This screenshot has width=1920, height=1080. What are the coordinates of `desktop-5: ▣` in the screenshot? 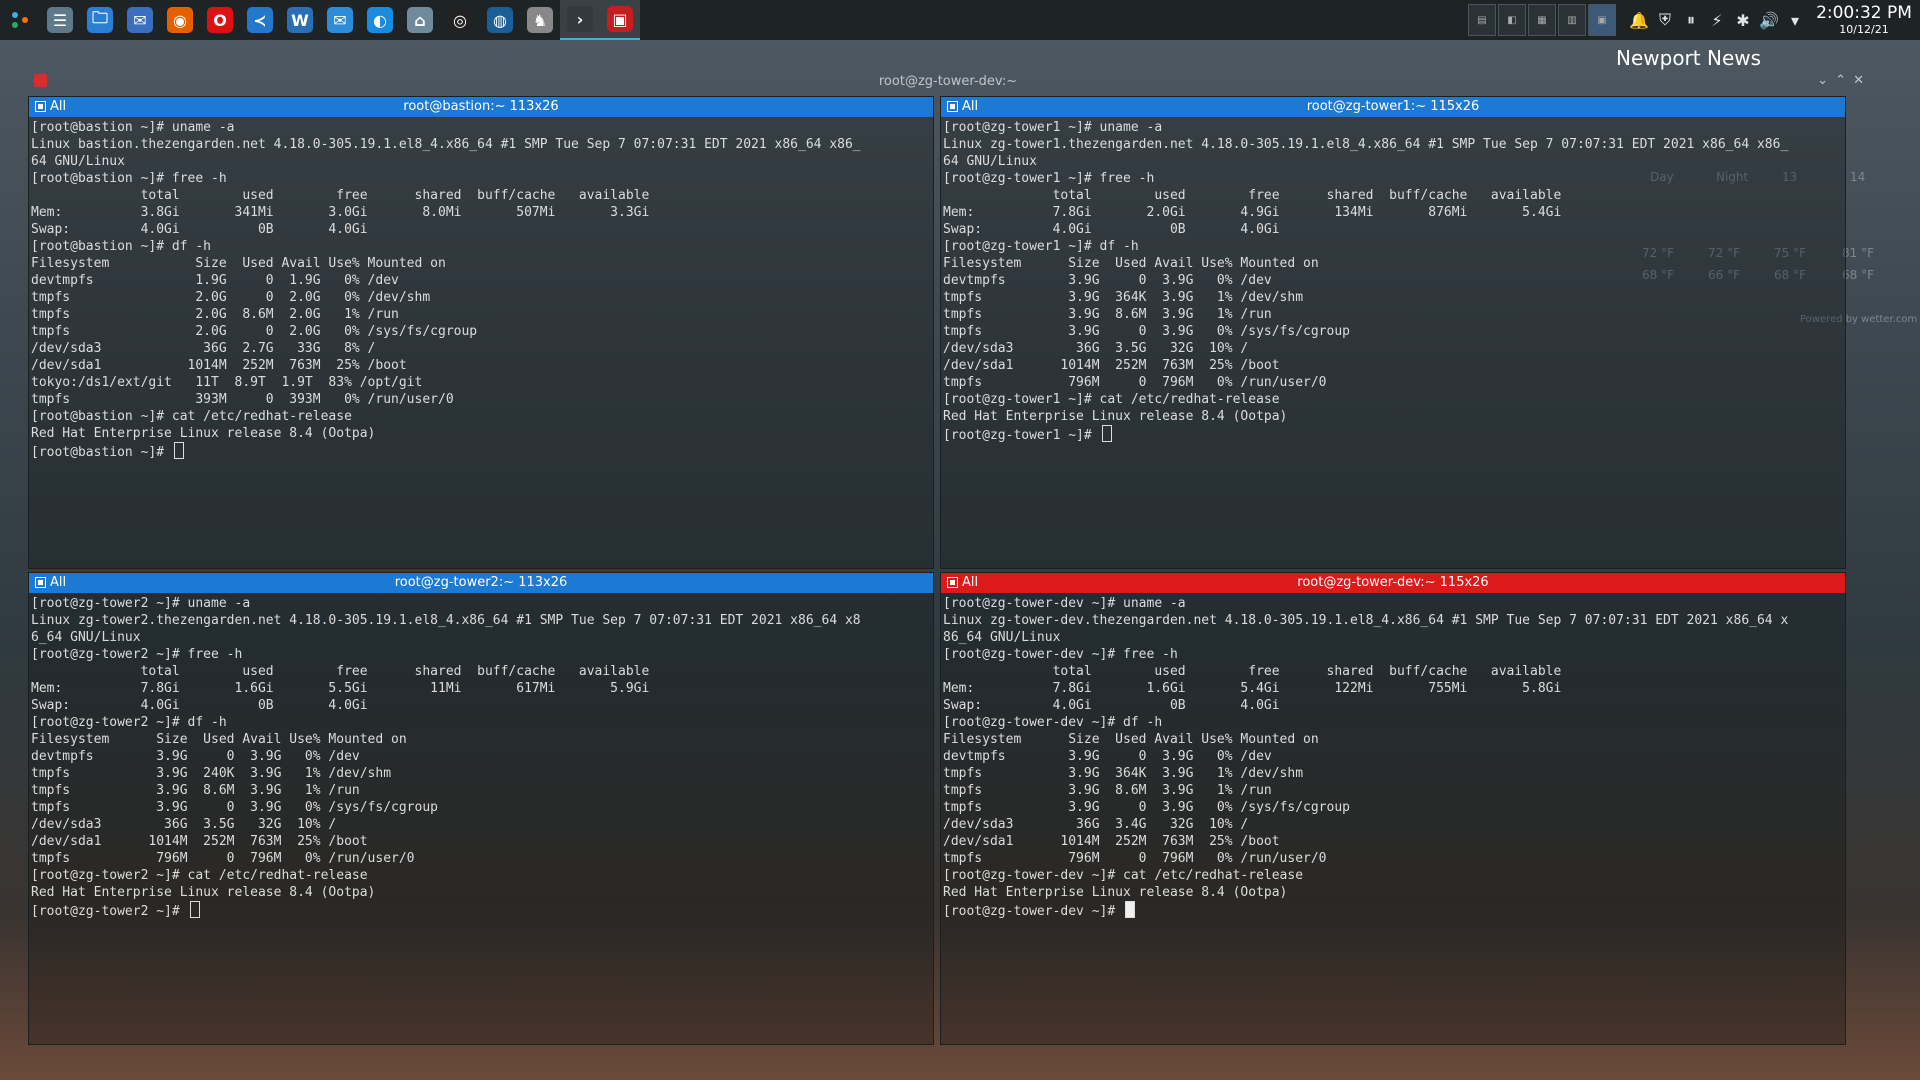 It's located at (1602, 20).